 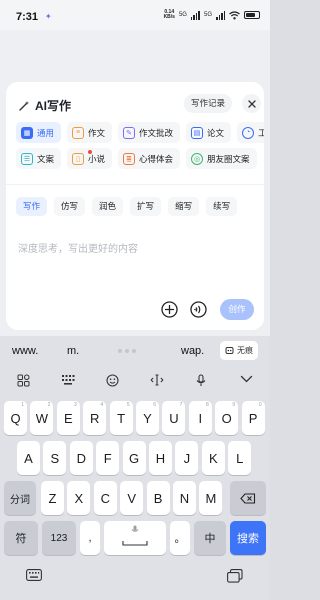 I want to click on add-icon, so click(x=169, y=309).